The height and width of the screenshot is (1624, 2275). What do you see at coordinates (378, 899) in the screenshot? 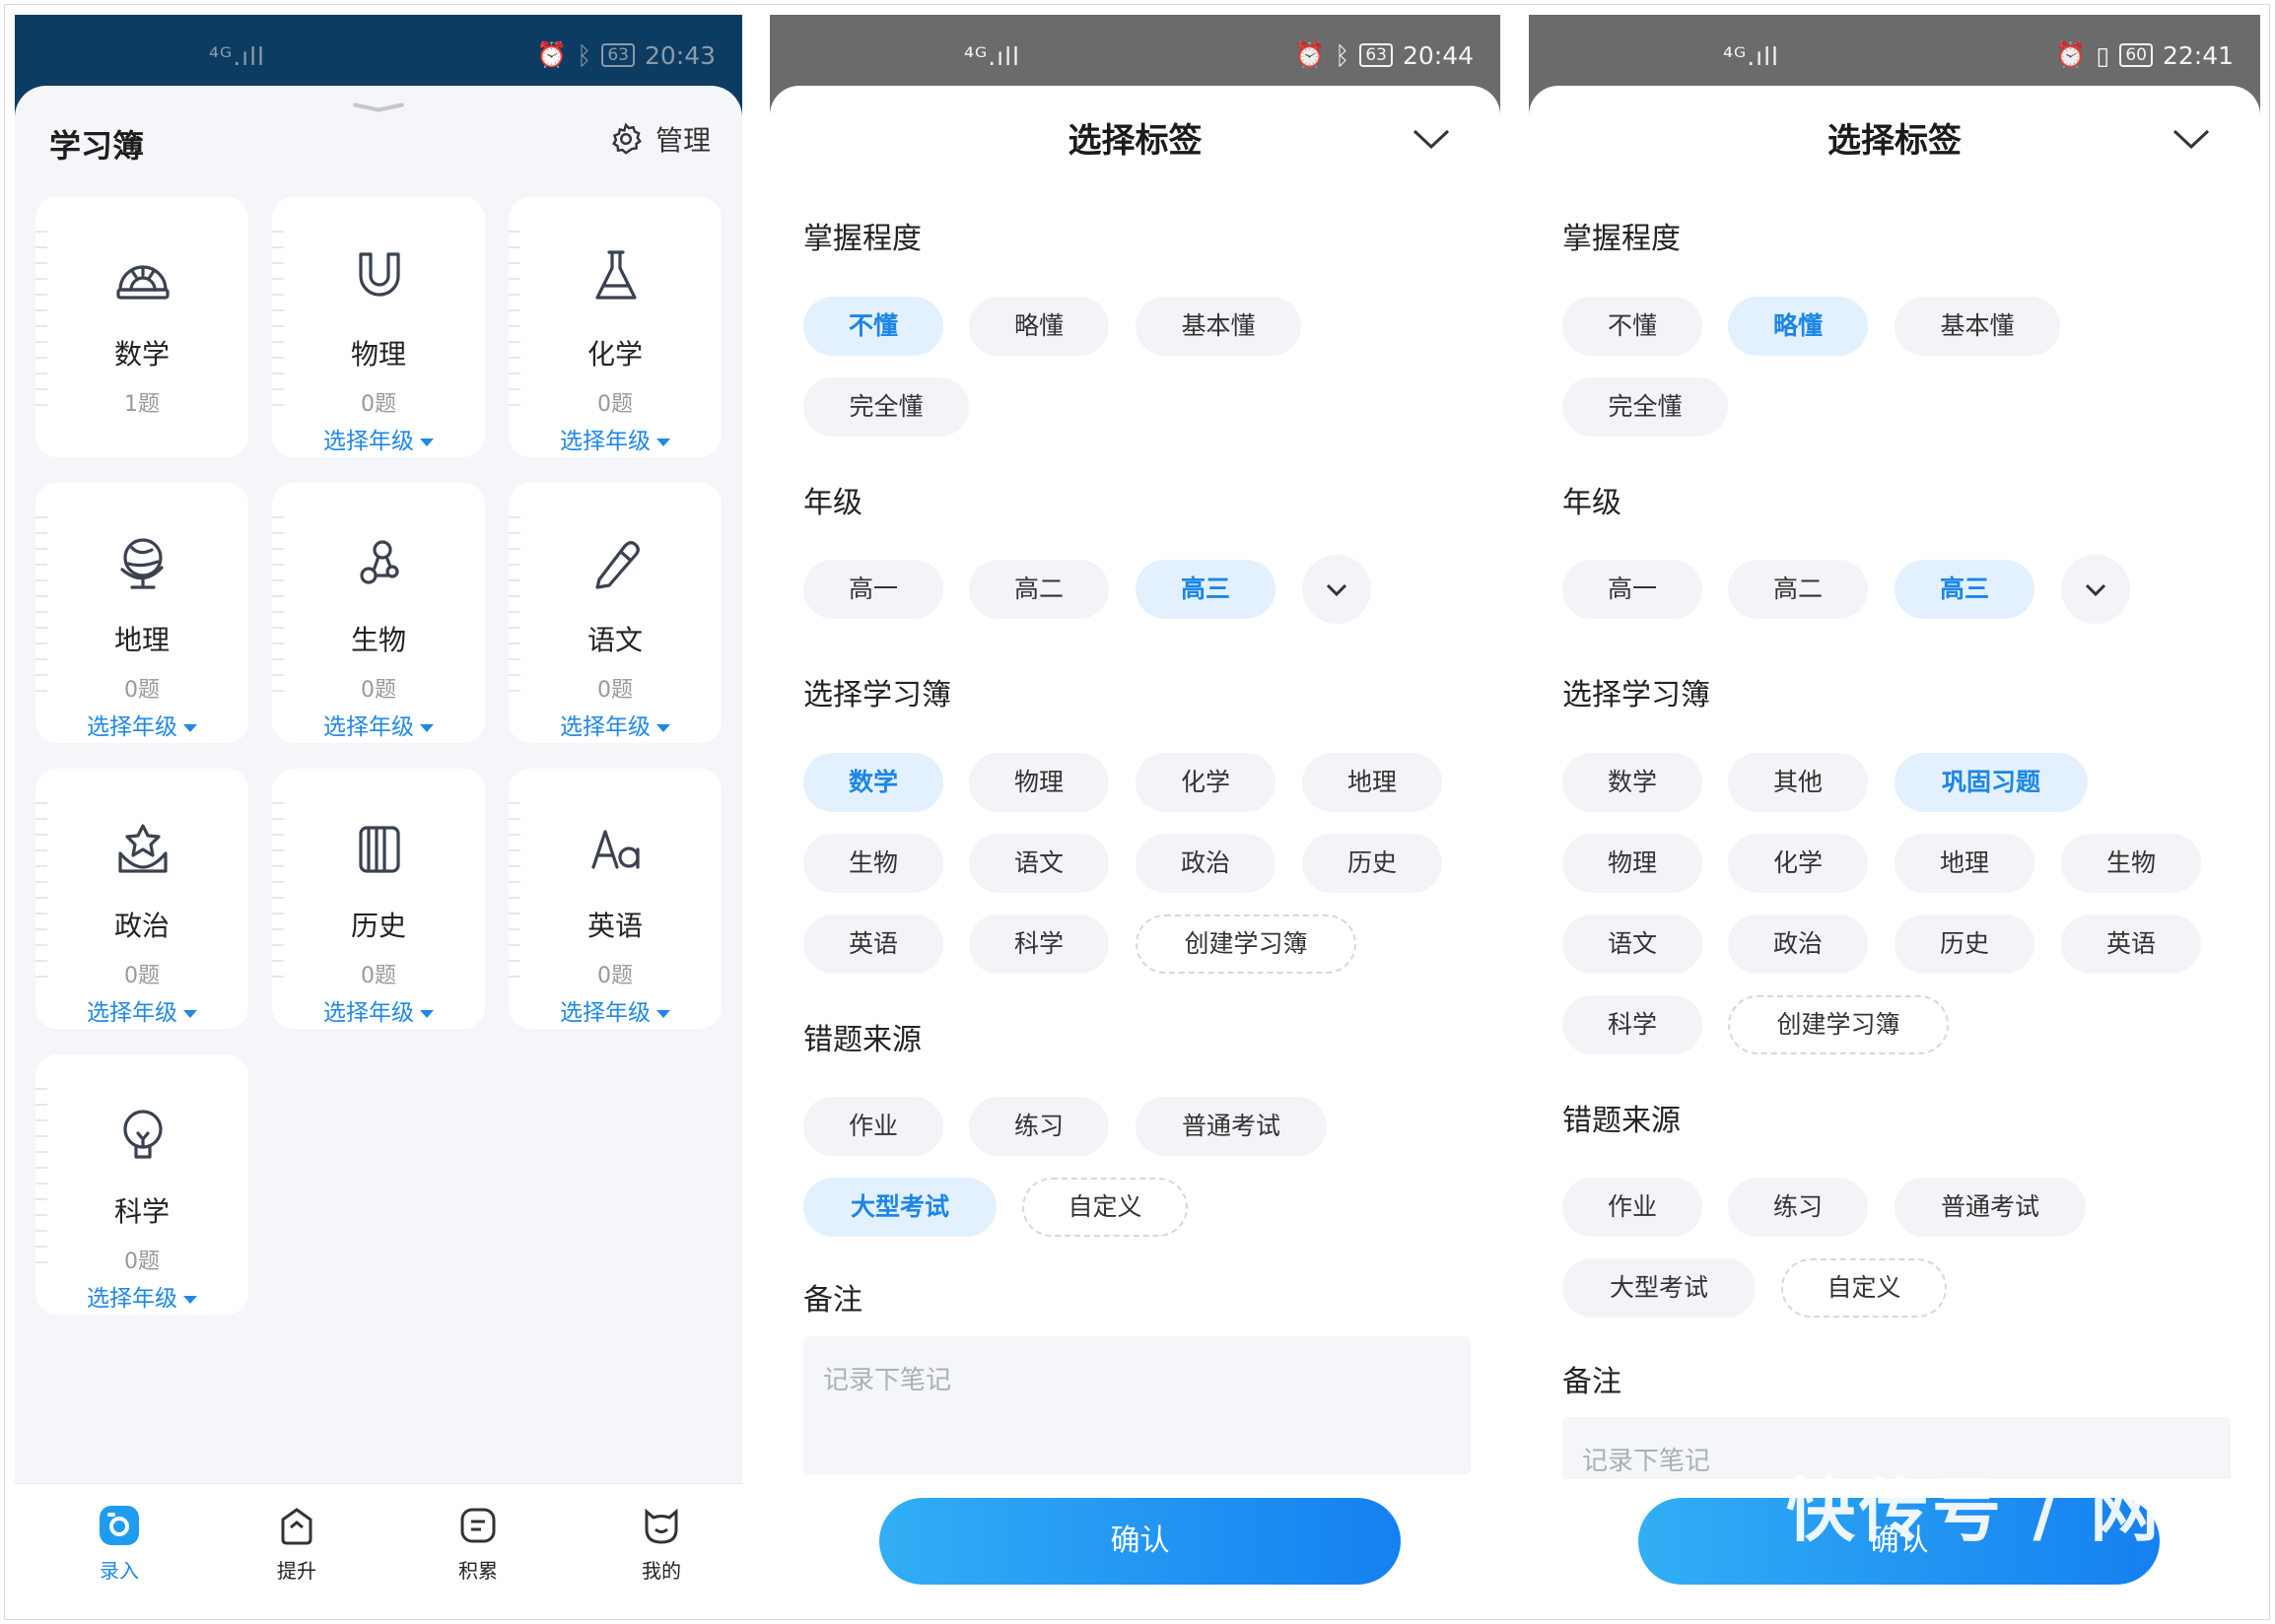
I see `subject-card: 历史 0题 选择年级` at bounding box center [378, 899].